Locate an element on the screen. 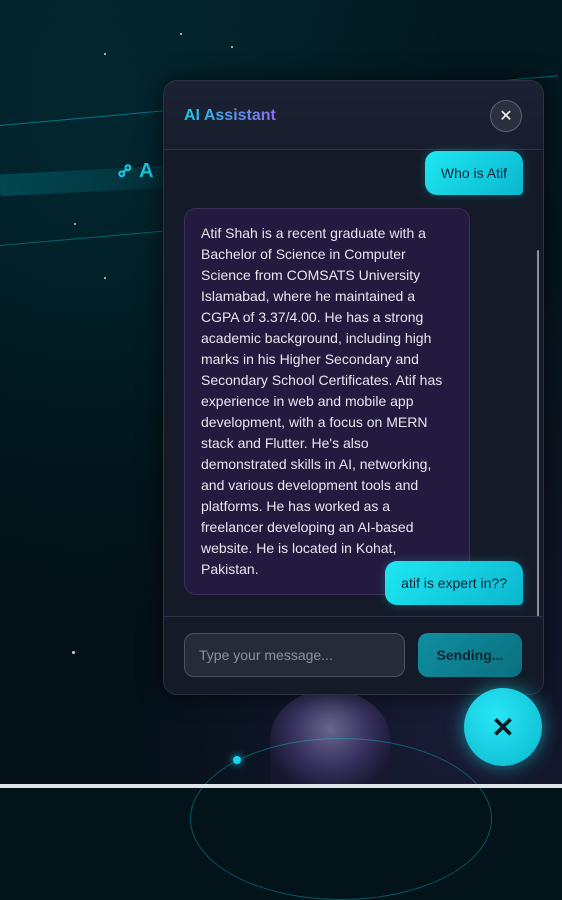 The height and width of the screenshot is (900, 562). chat-title: AI Assistant is located at coordinates (230, 115).